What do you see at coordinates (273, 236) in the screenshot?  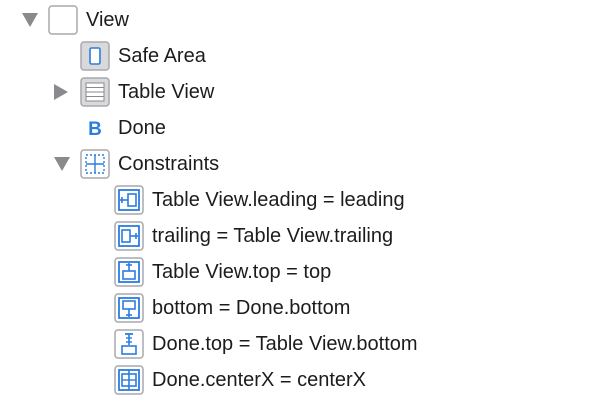 I see `outline-label: trailing = Table View.trailing` at bounding box center [273, 236].